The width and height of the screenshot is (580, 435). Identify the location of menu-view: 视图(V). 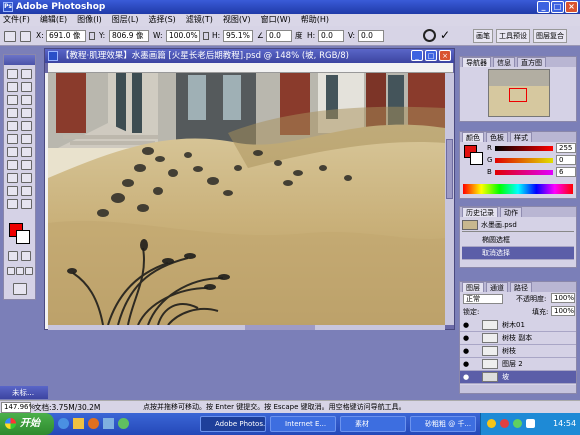
(237, 20).